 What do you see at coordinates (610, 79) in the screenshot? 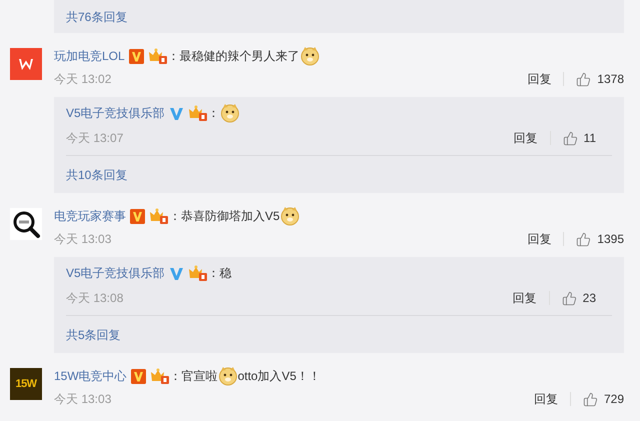
I see `like-count: 1378` at bounding box center [610, 79].